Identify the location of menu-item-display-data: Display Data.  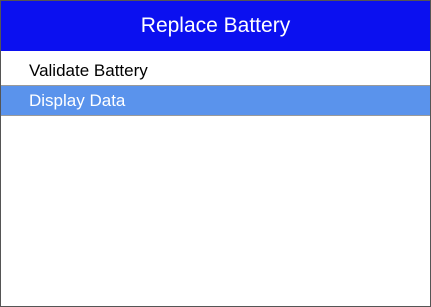
(215, 101).